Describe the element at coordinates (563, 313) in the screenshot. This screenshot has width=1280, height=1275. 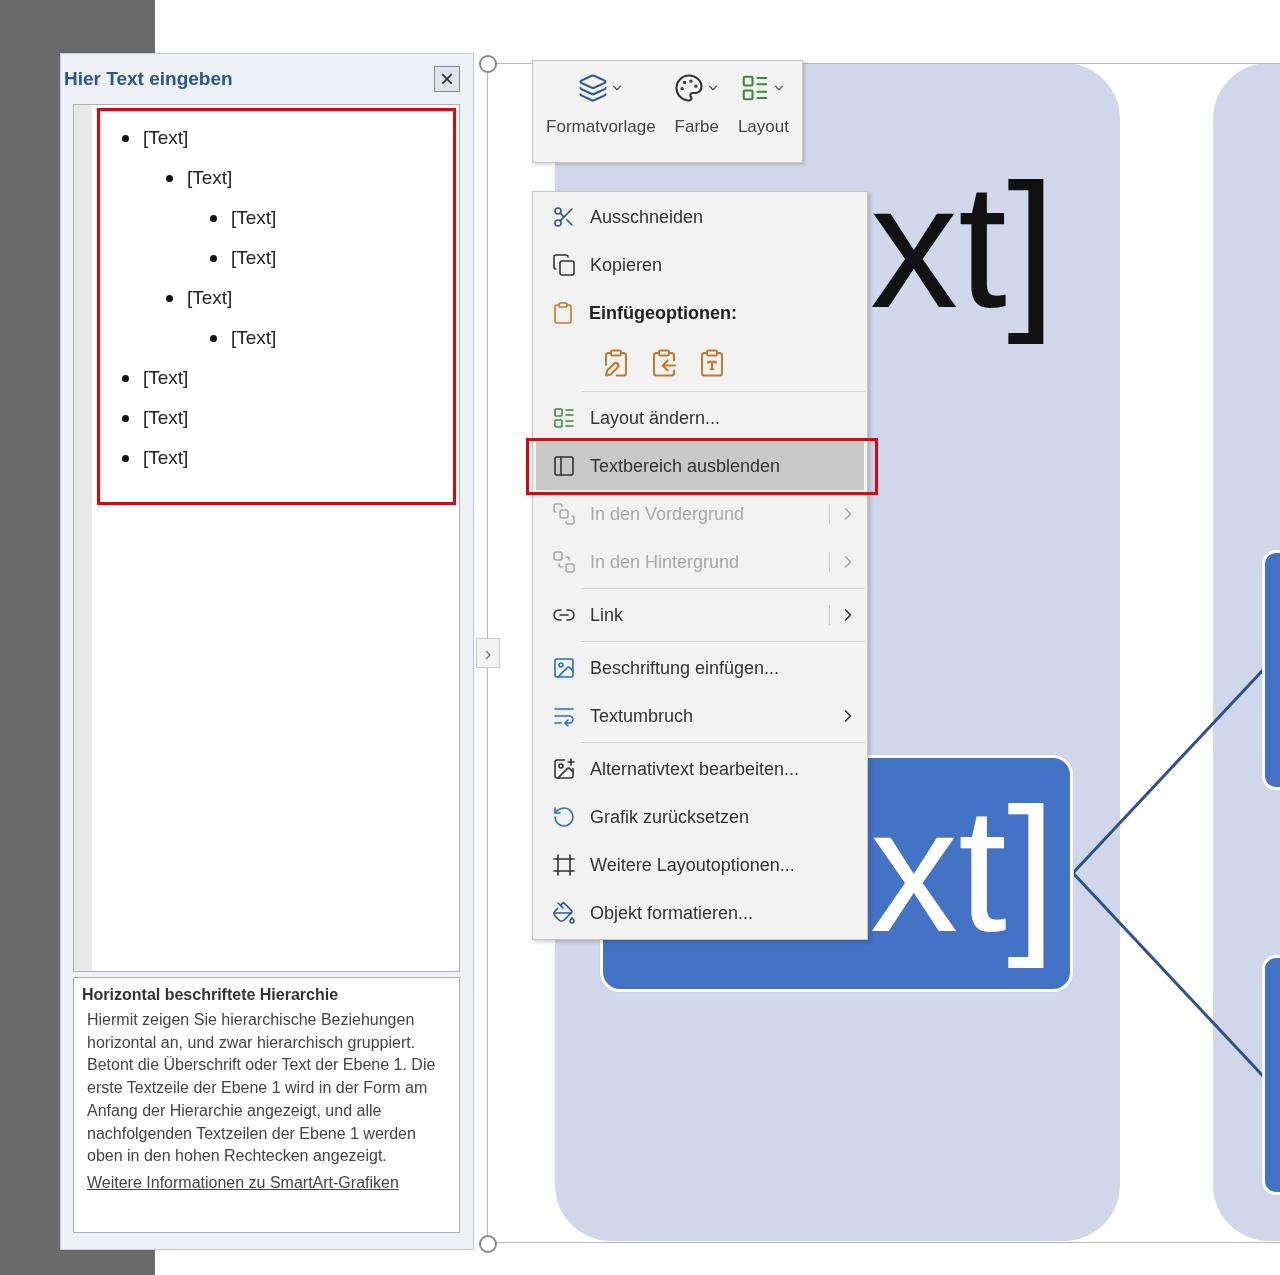
I see `clipboard-icon` at that location.